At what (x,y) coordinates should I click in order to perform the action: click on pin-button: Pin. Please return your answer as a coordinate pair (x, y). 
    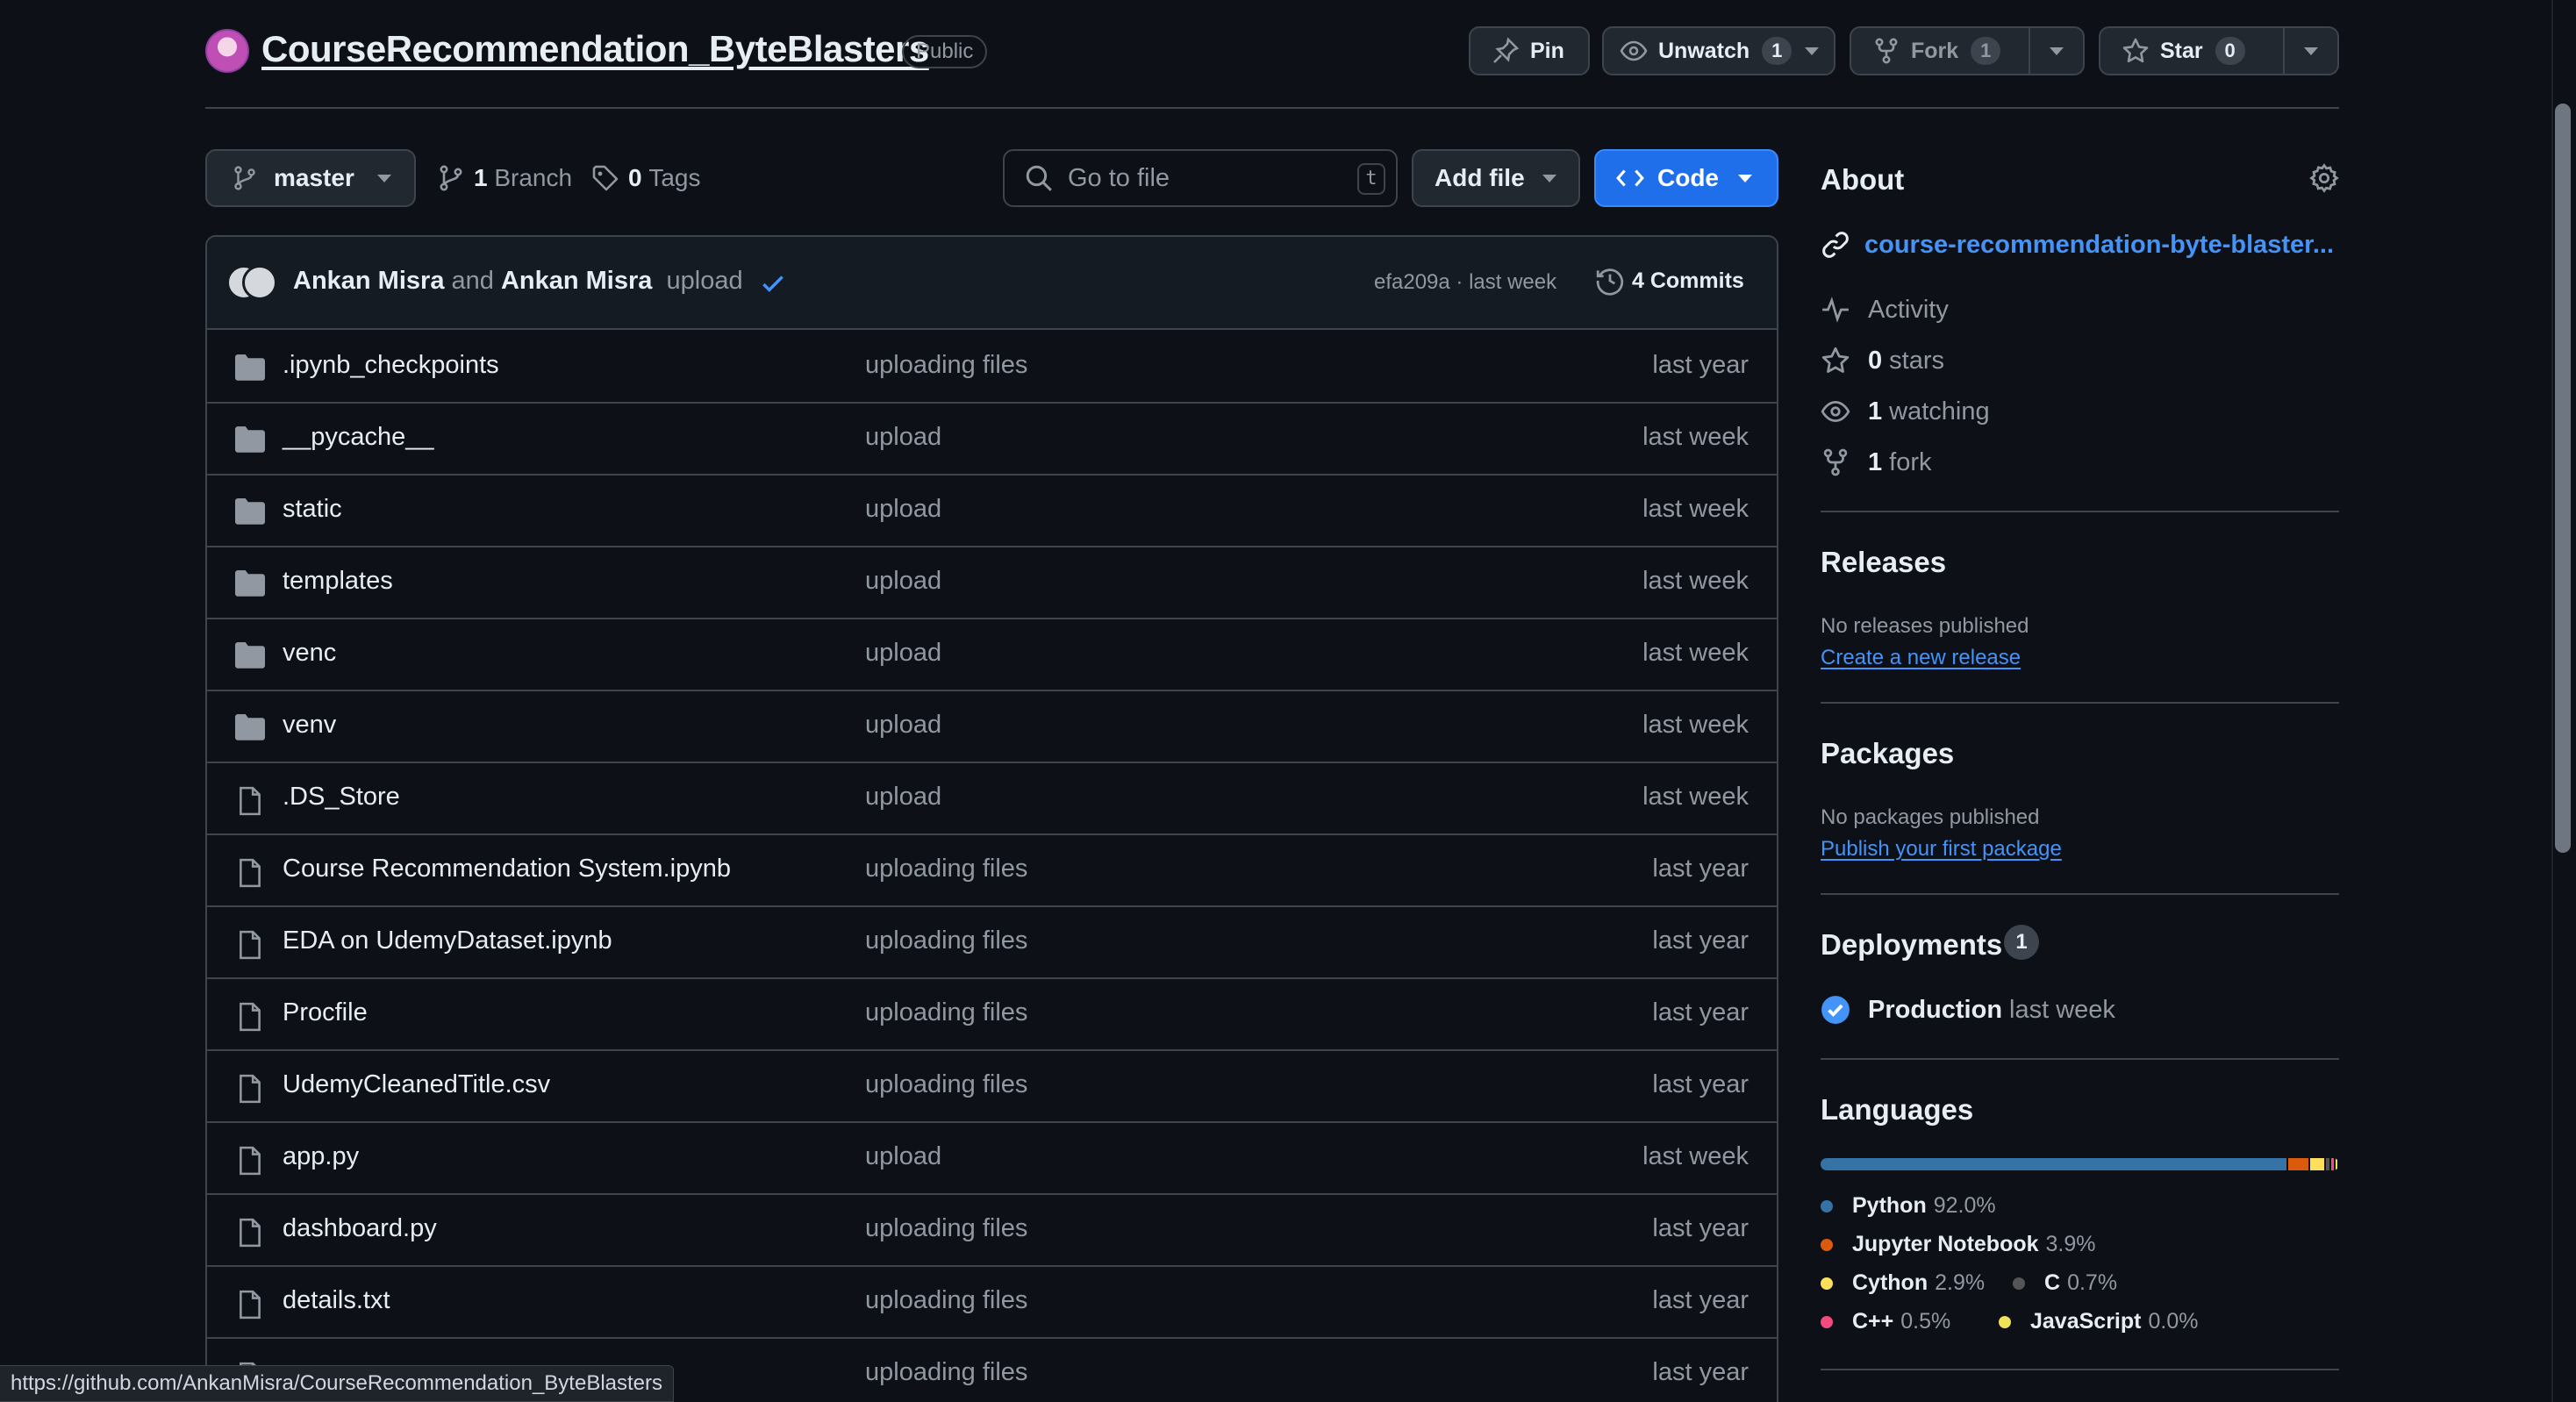
    Looking at the image, I should click on (1529, 50).